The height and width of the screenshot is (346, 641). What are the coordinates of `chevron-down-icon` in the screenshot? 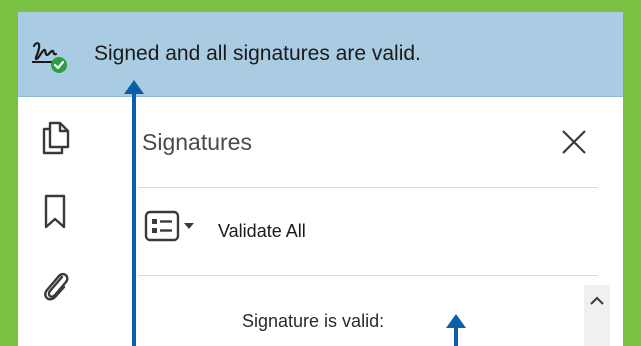 It's located at (189, 226).